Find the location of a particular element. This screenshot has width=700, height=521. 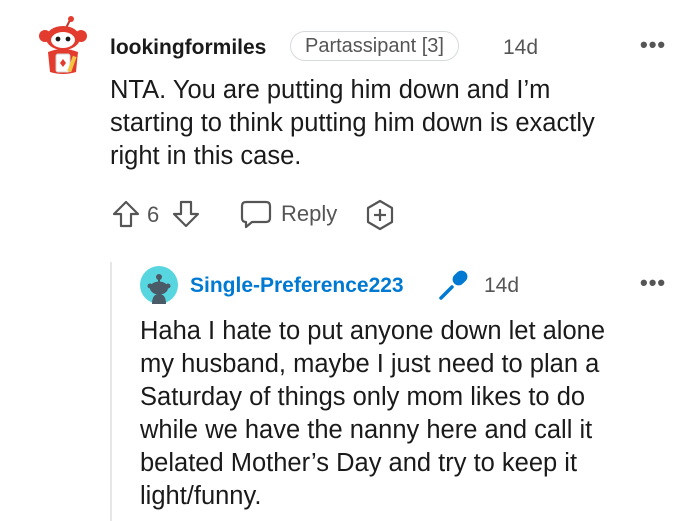

more-options-icon: ••• is located at coordinates (653, 45).